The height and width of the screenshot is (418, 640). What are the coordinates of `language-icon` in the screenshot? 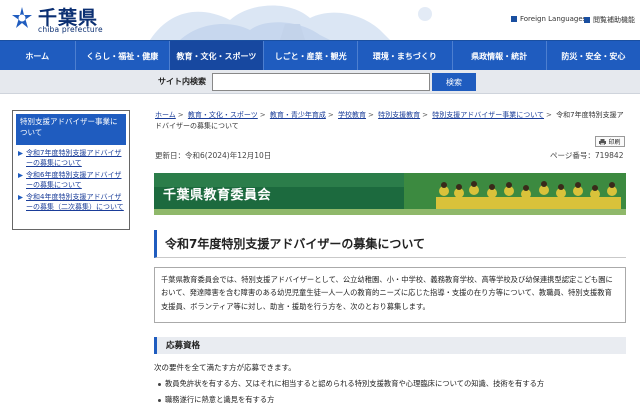 It's located at (514, 19).